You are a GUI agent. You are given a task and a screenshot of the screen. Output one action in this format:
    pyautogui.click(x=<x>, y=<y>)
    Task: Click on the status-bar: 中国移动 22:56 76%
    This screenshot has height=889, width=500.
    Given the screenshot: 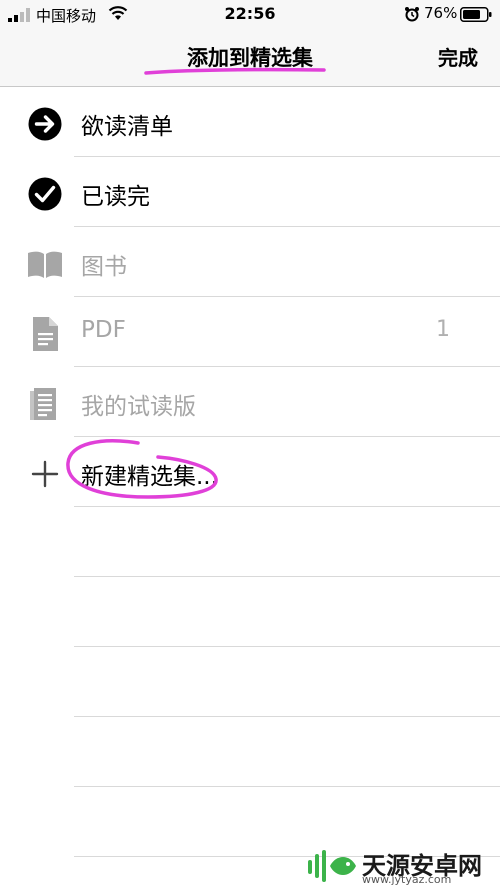 What is the action you would take?
    pyautogui.click(x=250, y=14)
    